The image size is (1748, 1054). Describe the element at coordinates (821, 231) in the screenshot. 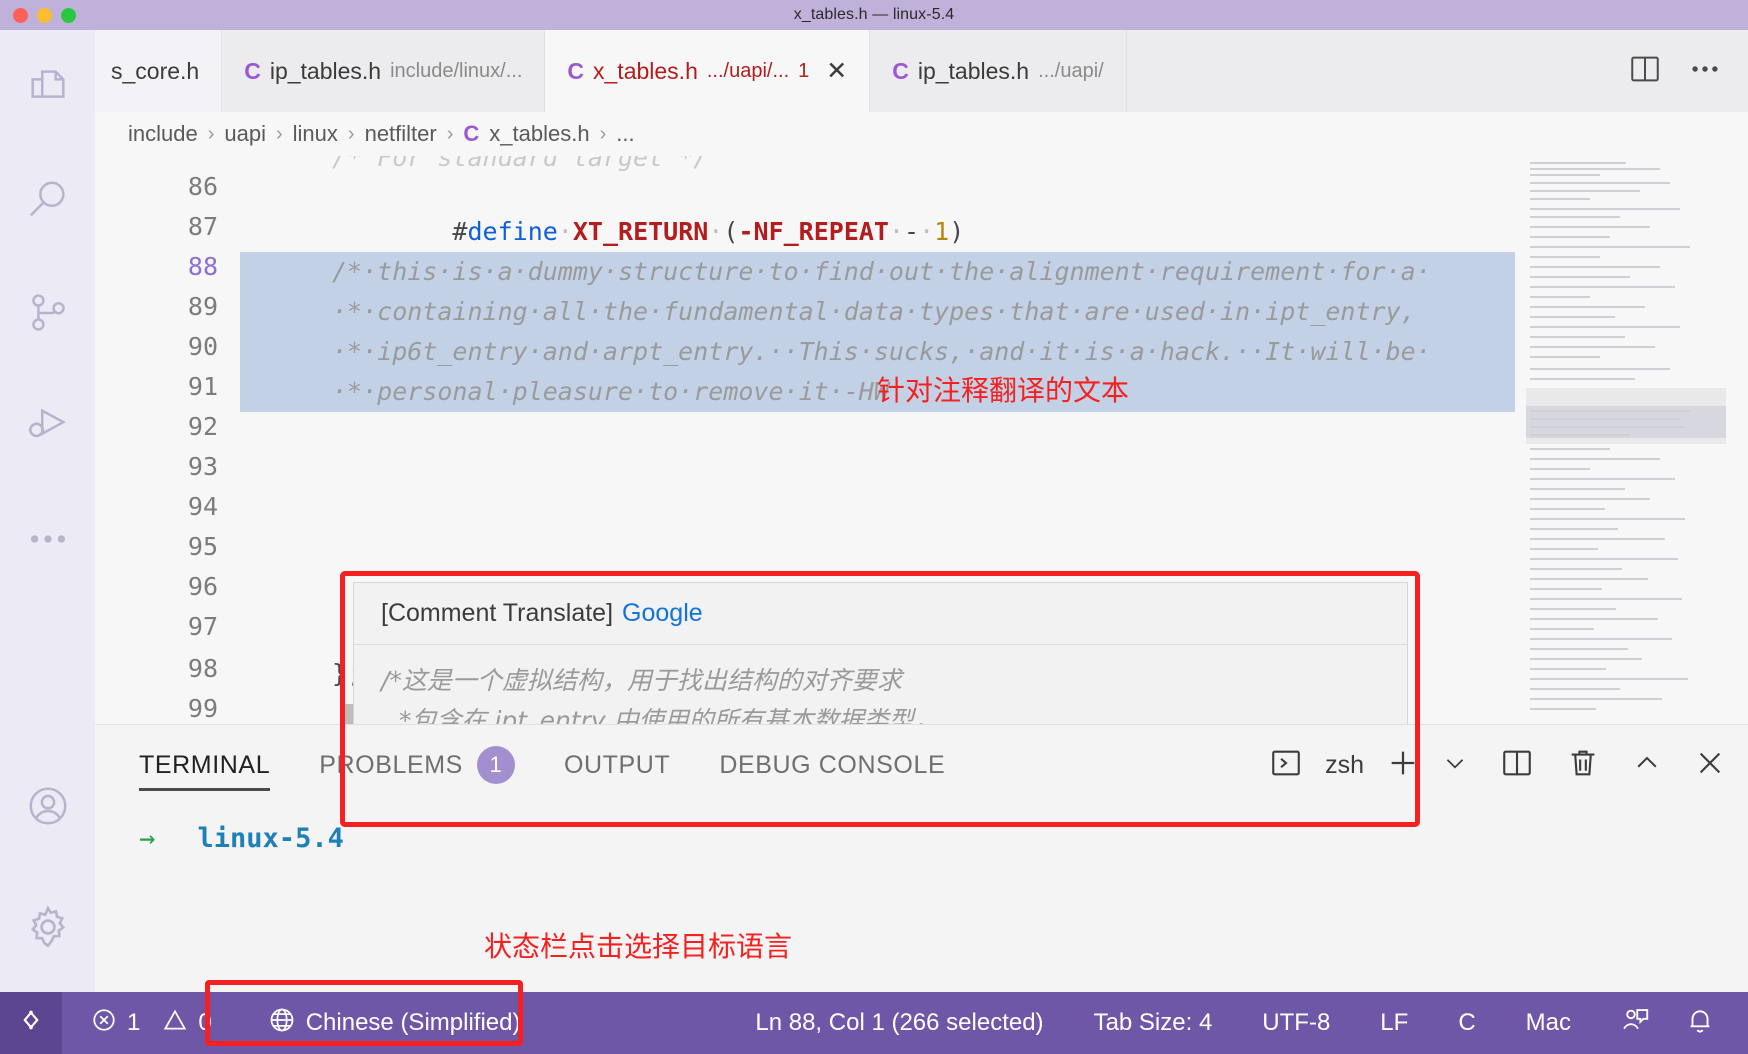

I see `token-nf-repeat: NF_REPEAT` at that location.